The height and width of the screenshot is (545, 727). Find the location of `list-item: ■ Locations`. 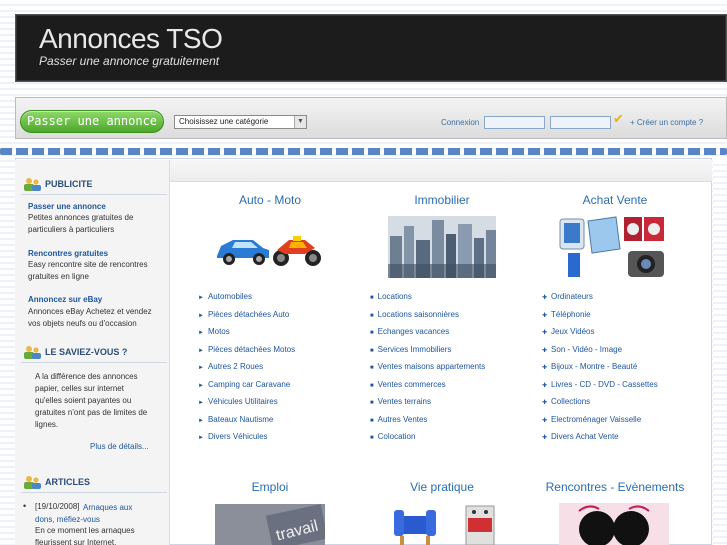

list-item: ■ Locations is located at coordinates (427, 301).